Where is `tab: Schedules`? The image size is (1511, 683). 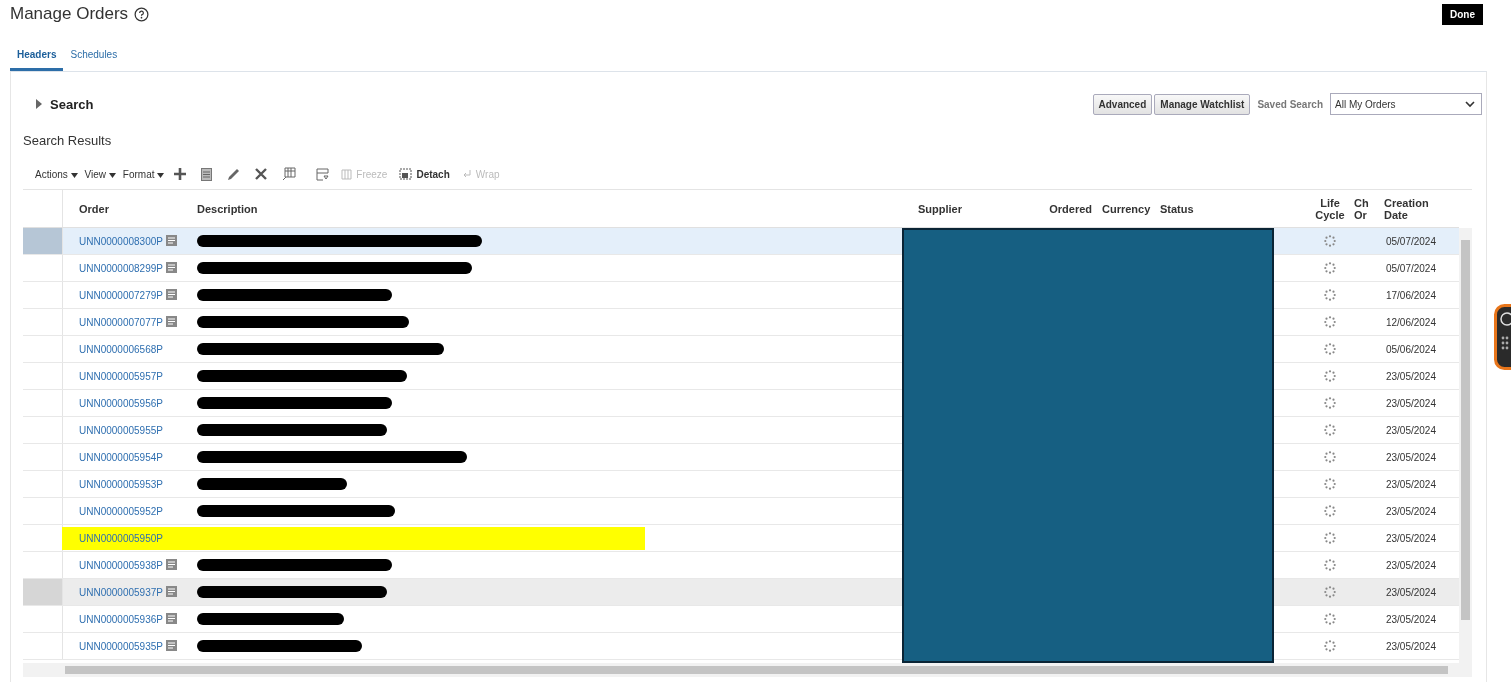 tab: Schedules is located at coordinates (94, 58).